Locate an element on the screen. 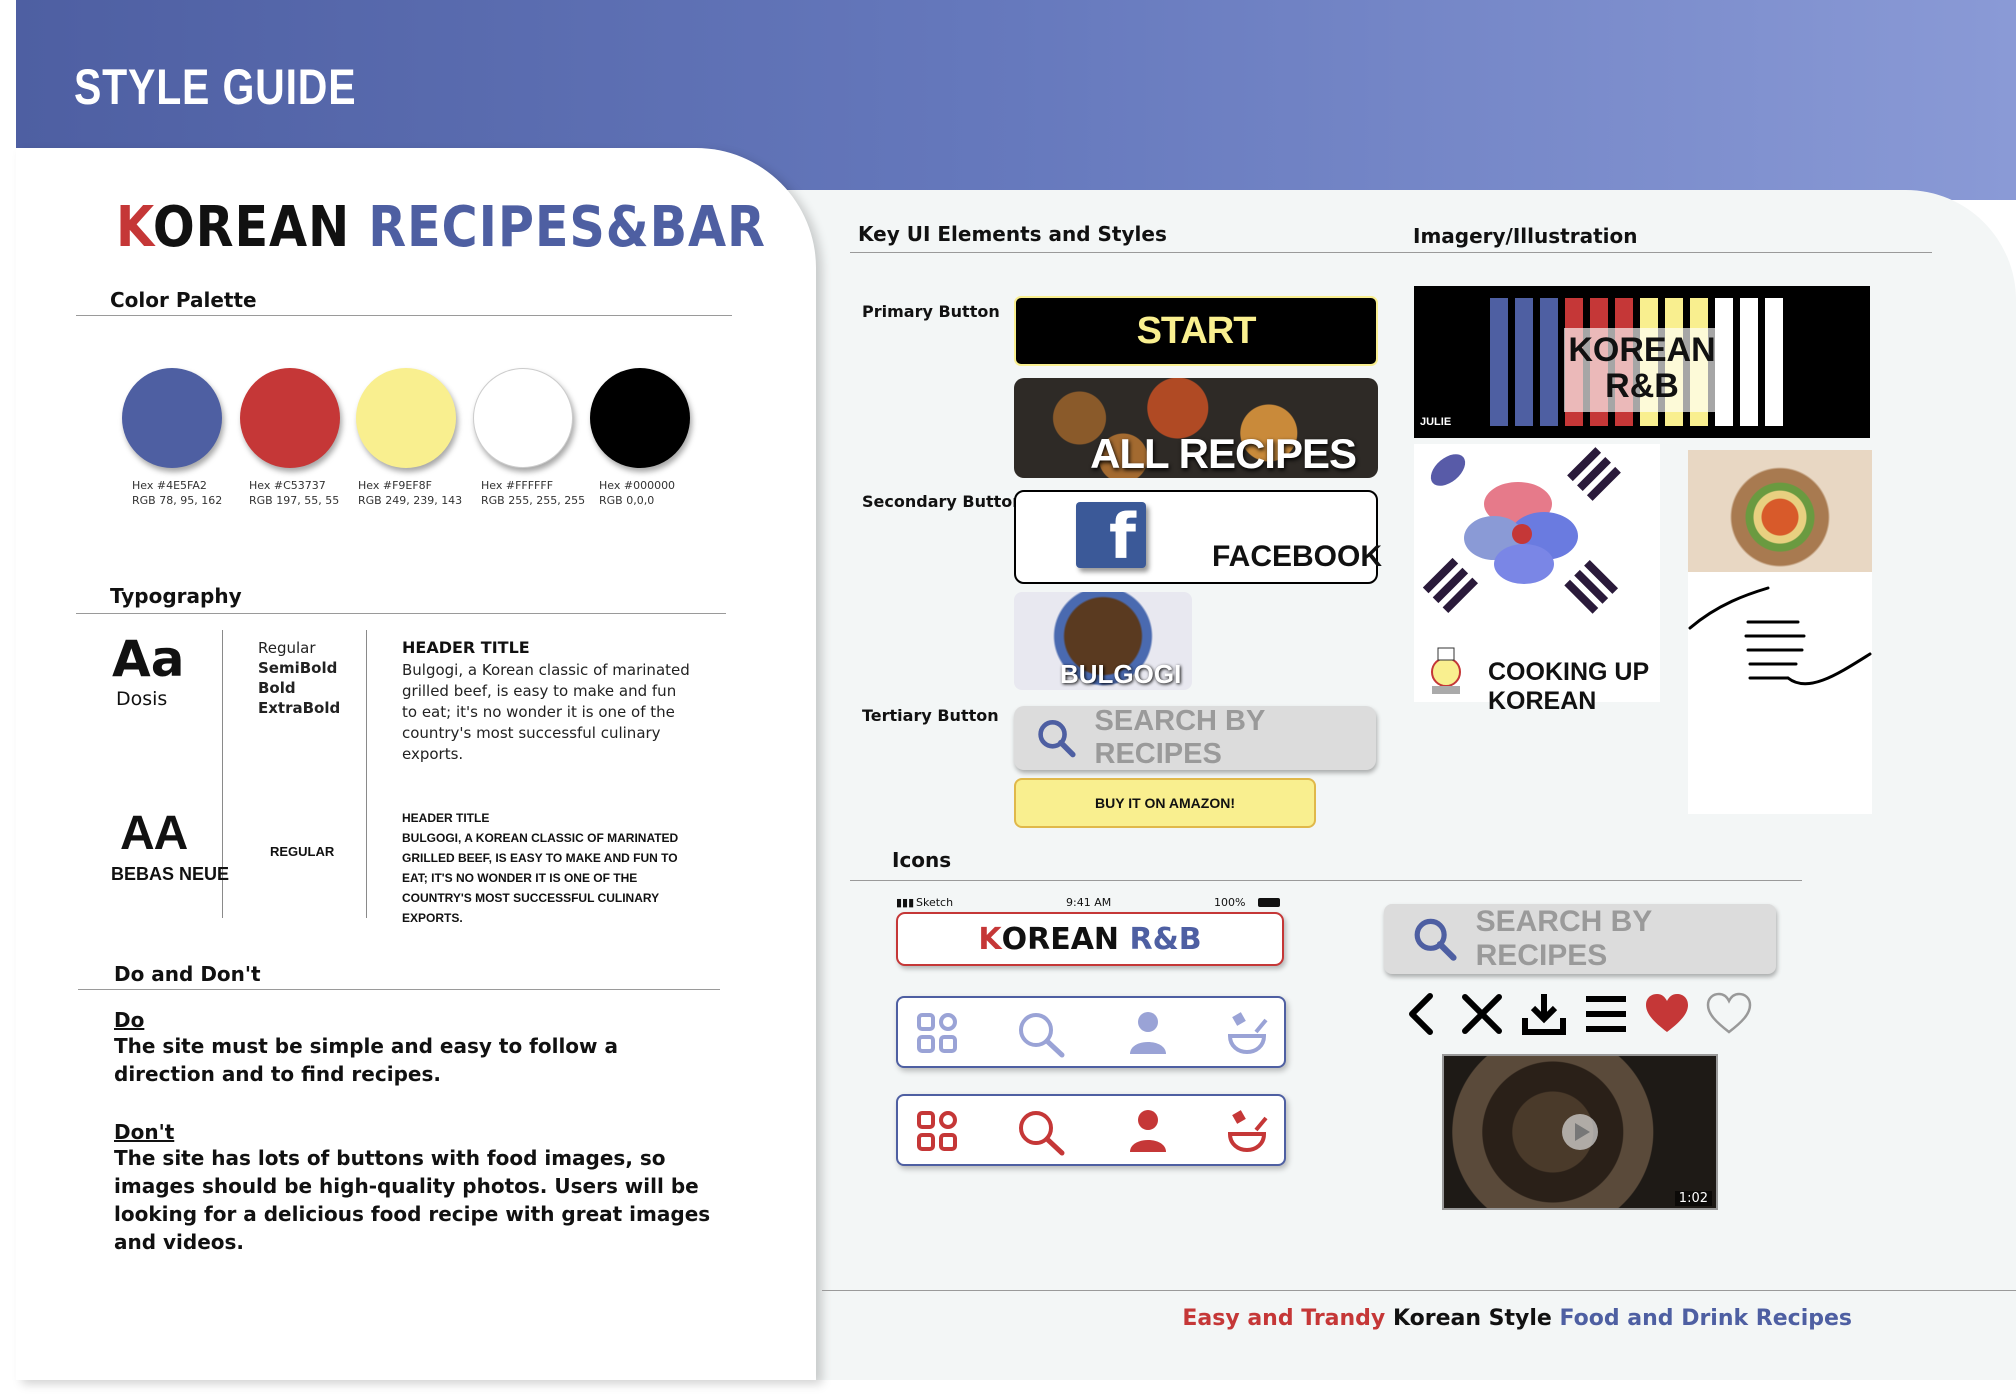  video-thumbnail: 1:02 is located at coordinates (1580, 1132).